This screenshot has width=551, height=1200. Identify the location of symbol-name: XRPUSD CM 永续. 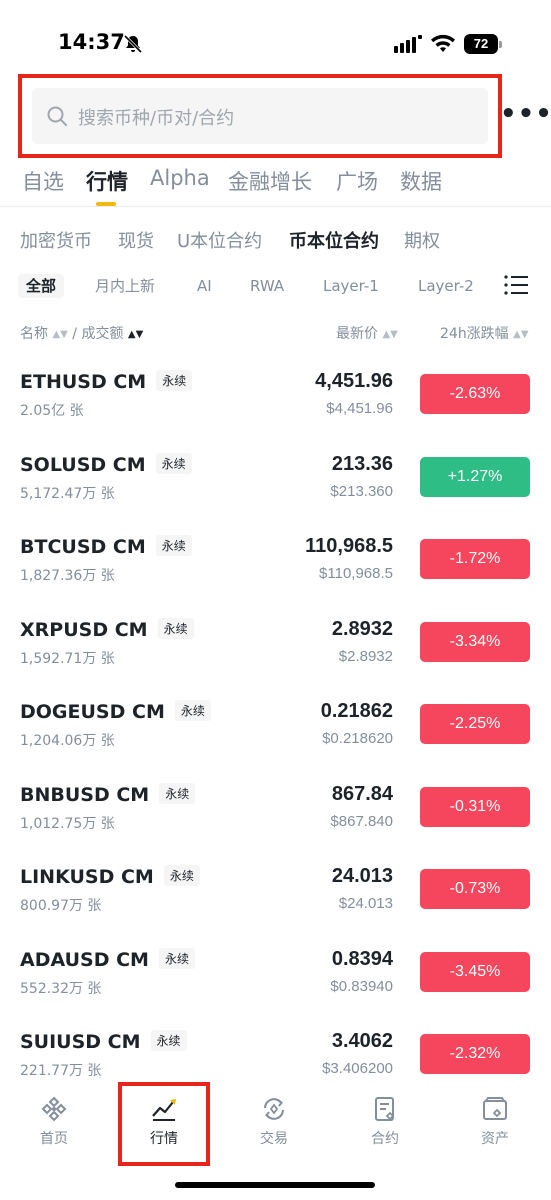
(107, 629).